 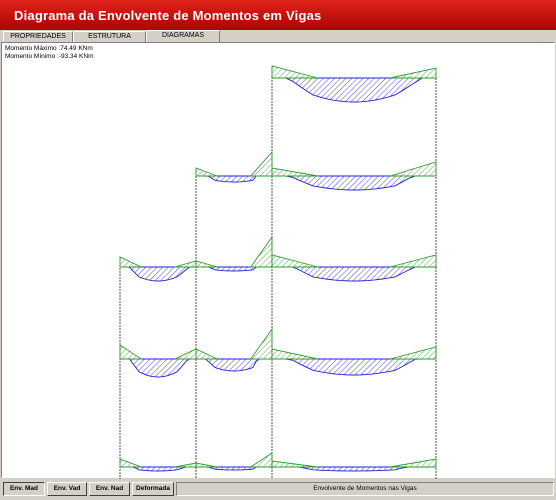 What do you see at coordinates (365, 489) in the screenshot?
I see `status-bar: Envolvente de Momentos nas Vigas` at bounding box center [365, 489].